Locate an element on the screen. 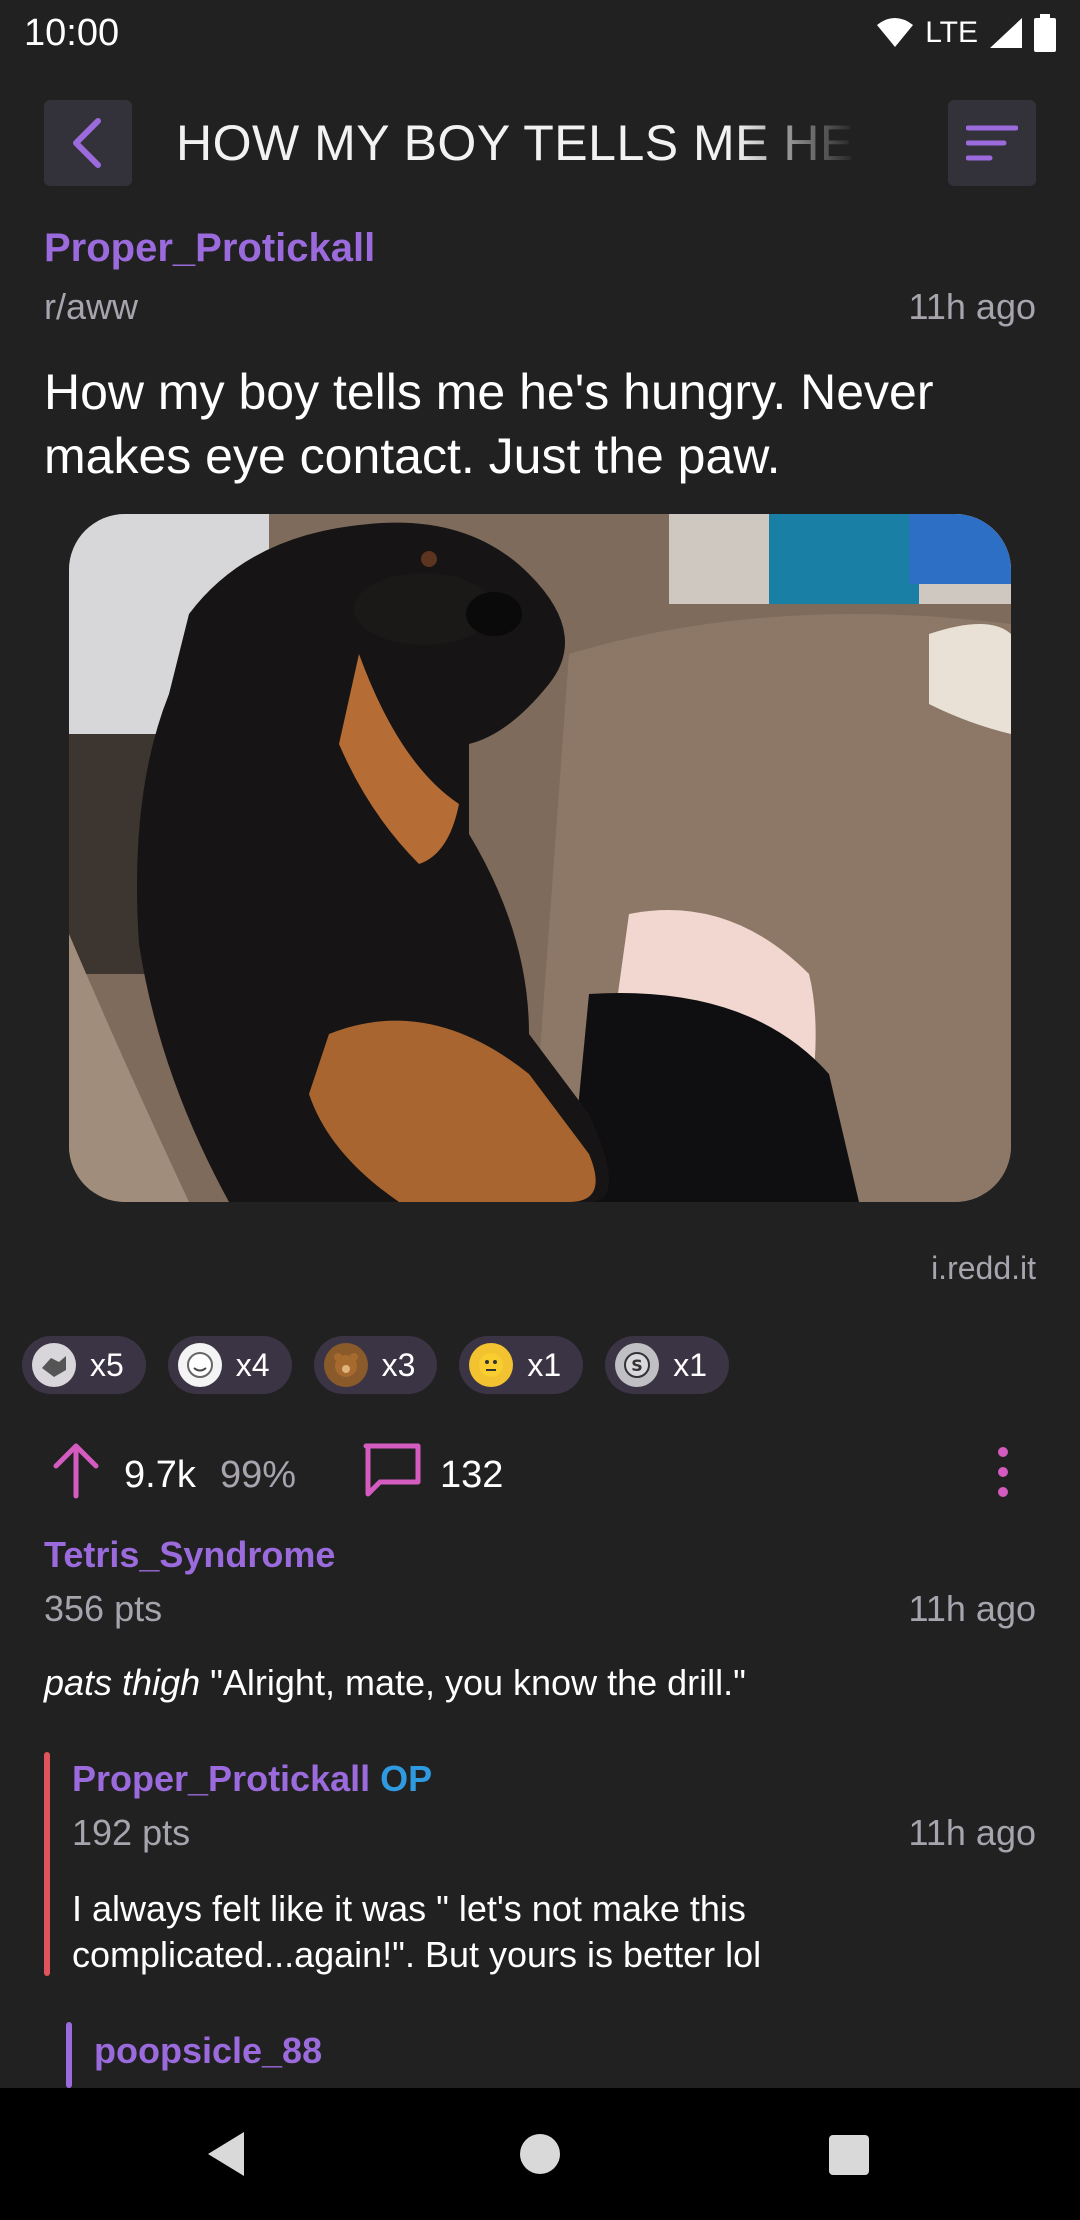 The width and height of the screenshot is (1080, 2220). award-chip: S x1 is located at coordinates (667, 1365).